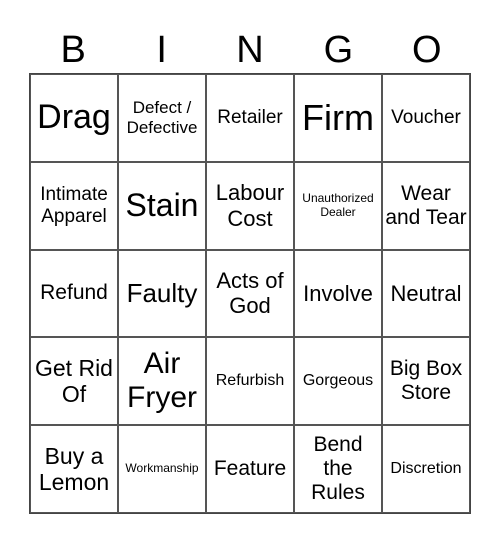  I want to click on header-letter: O, so click(427, 50).